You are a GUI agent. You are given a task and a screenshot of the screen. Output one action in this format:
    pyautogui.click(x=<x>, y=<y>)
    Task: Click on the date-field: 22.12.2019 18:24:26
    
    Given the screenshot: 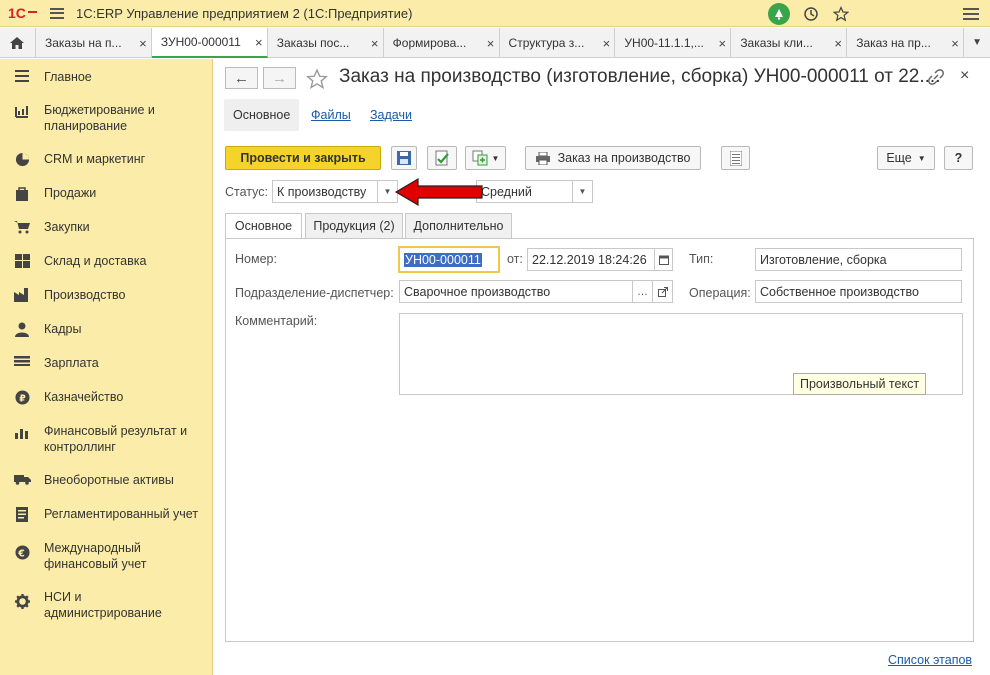 What is the action you would take?
    pyautogui.click(x=600, y=259)
    